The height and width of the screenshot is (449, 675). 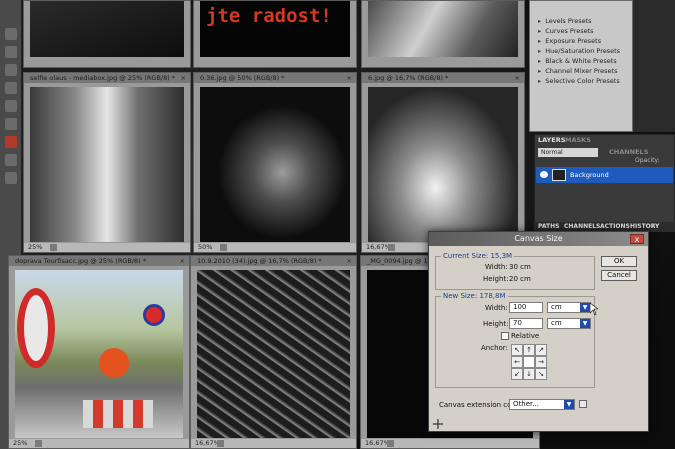 What do you see at coordinates (35, 247) in the screenshot?
I see `zoom-level-4: 25%` at bounding box center [35, 247].